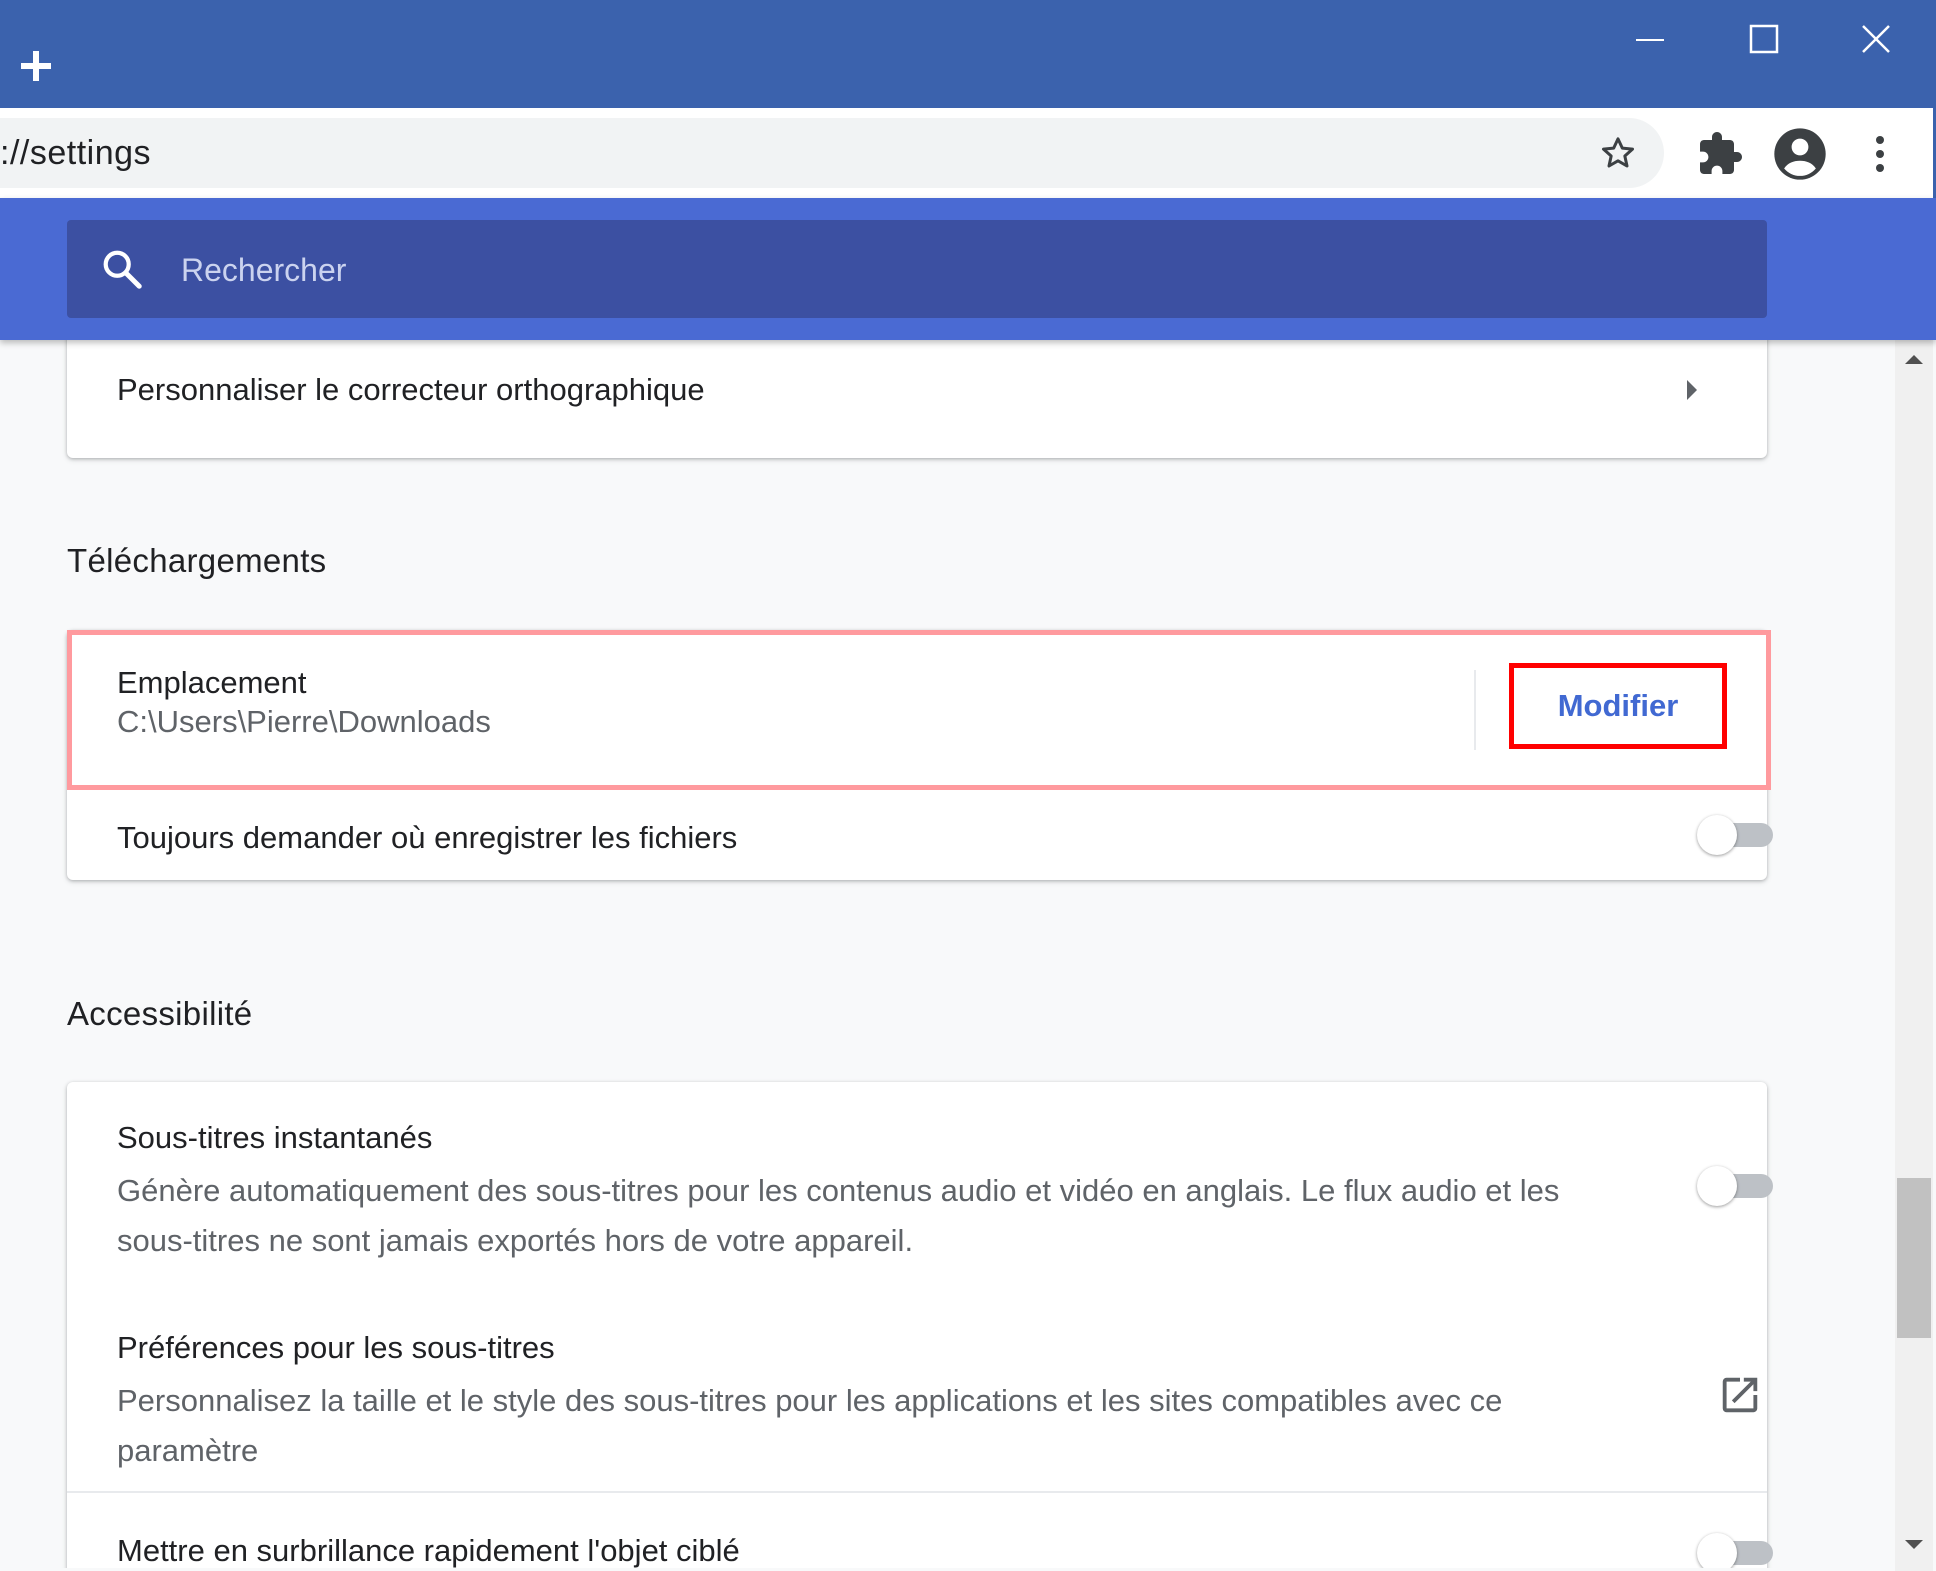  Describe the element at coordinates (1740, 1395) in the screenshot. I see `open-in-new-icon` at that location.